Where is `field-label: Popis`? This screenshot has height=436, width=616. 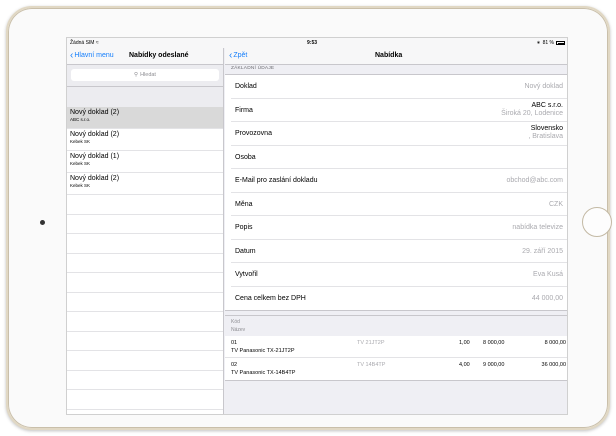
field-label: Popis is located at coordinates (244, 227).